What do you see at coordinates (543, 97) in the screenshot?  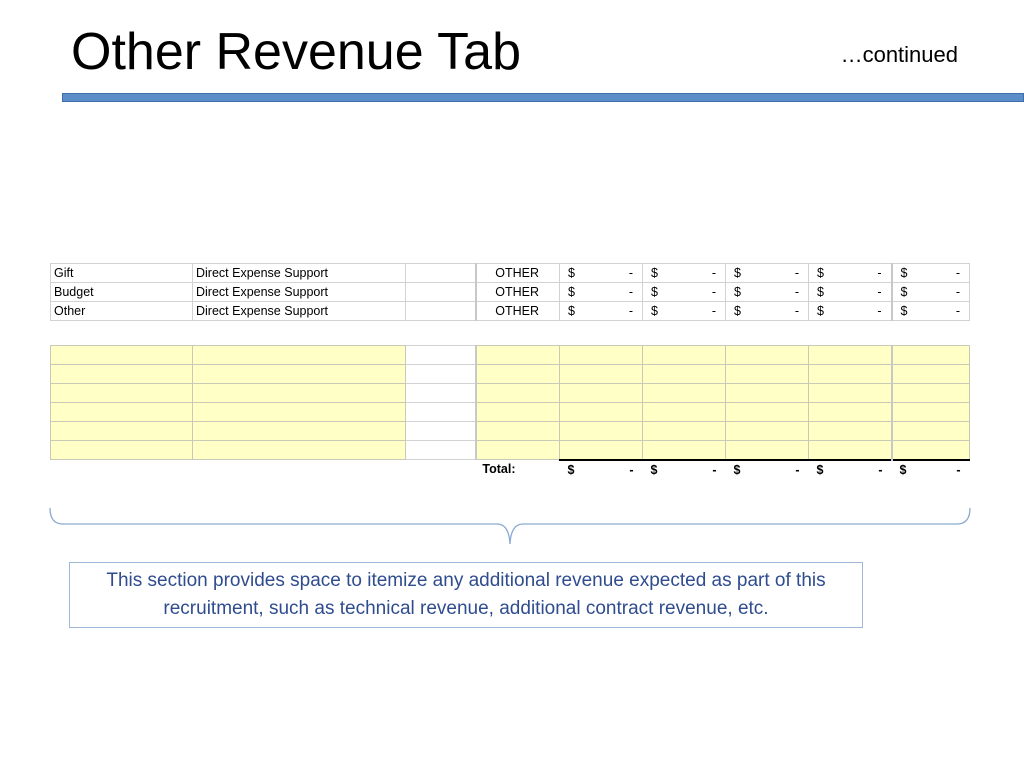 I see `title-rule` at bounding box center [543, 97].